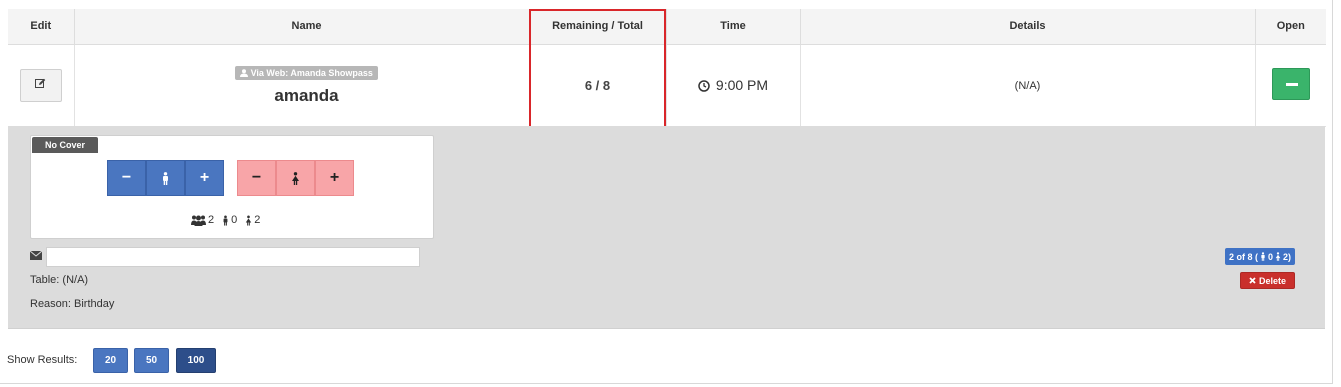  What do you see at coordinates (110, 360) in the screenshot?
I see `page-size-20-button: 20` at bounding box center [110, 360].